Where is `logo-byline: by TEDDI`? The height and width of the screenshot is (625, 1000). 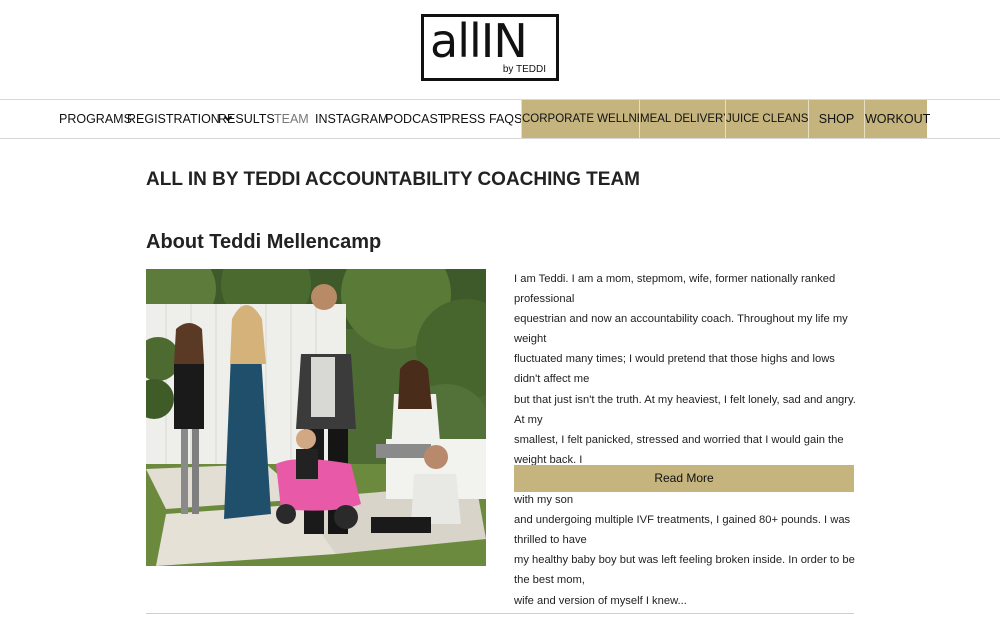 logo-byline: by TEDDI is located at coordinates (524, 69).